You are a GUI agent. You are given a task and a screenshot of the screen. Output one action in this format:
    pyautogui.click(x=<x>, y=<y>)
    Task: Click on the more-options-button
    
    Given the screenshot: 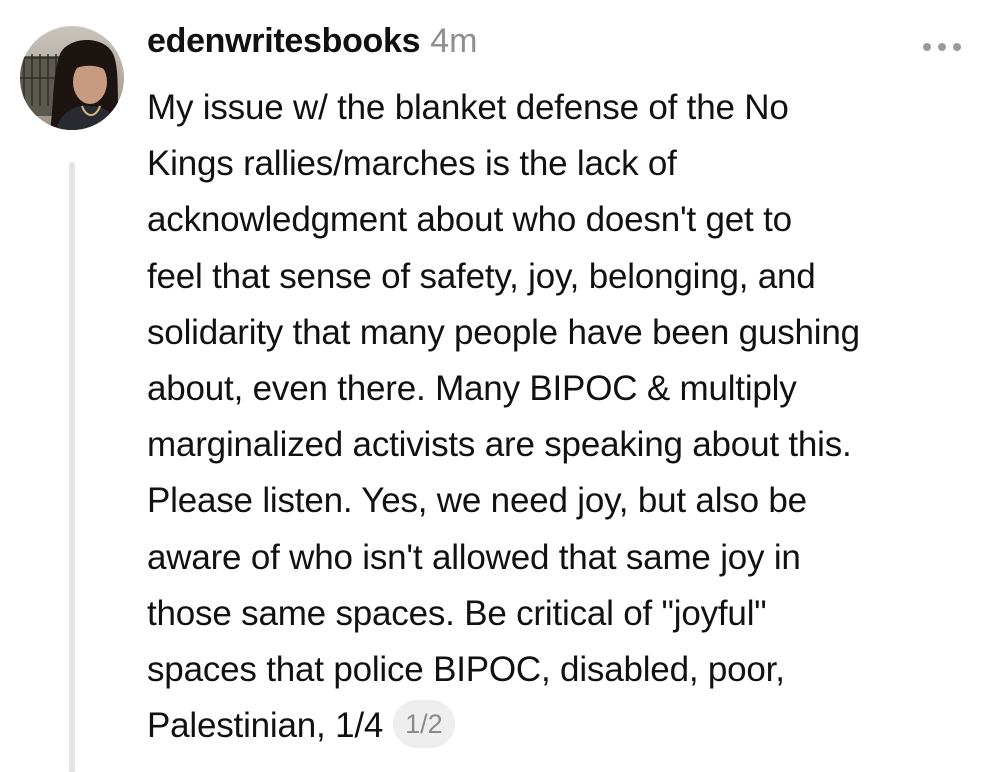 What is the action you would take?
    pyautogui.click(x=942, y=47)
    